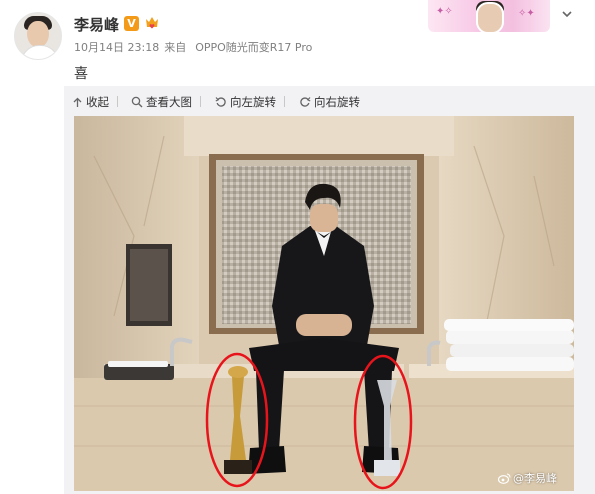 Image resolution: width=595 pixels, height=494 pixels. What do you see at coordinates (305, 102) in the screenshot?
I see `rotate-right-icon` at bounding box center [305, 102].